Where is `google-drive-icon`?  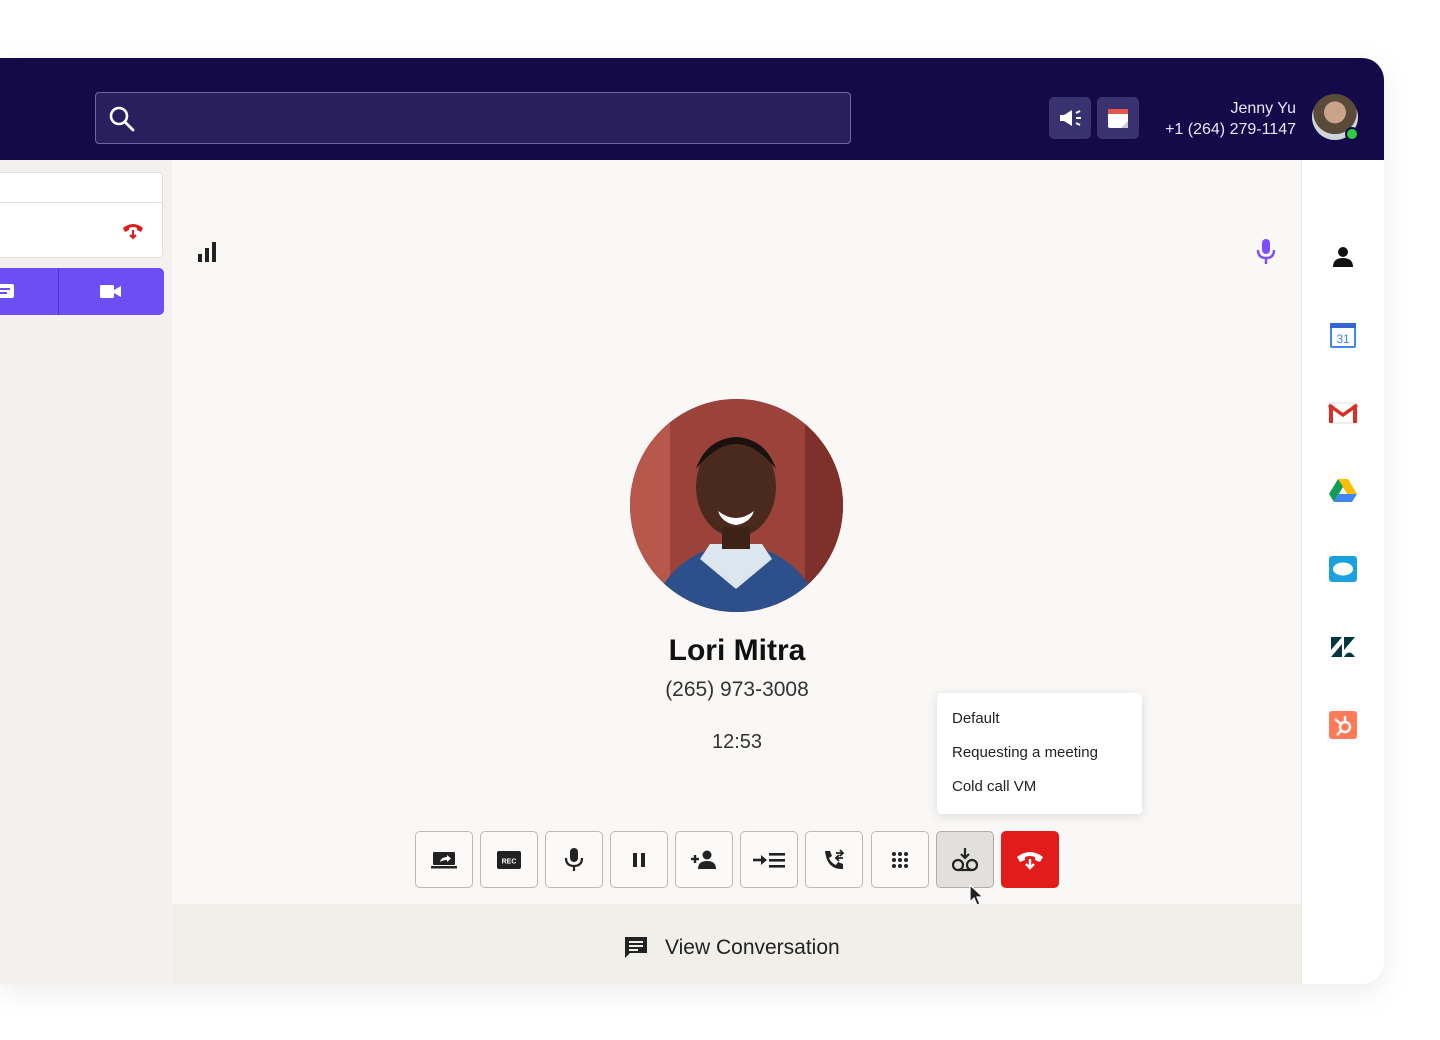 google-drive-icon is located at coordinates (1343, 490).